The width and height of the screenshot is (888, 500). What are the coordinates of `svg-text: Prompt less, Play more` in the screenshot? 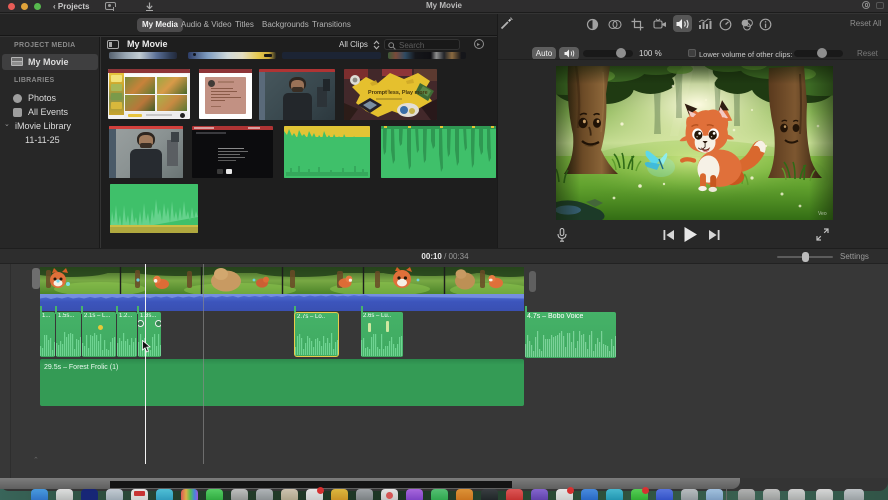 It's located at (398, 93).